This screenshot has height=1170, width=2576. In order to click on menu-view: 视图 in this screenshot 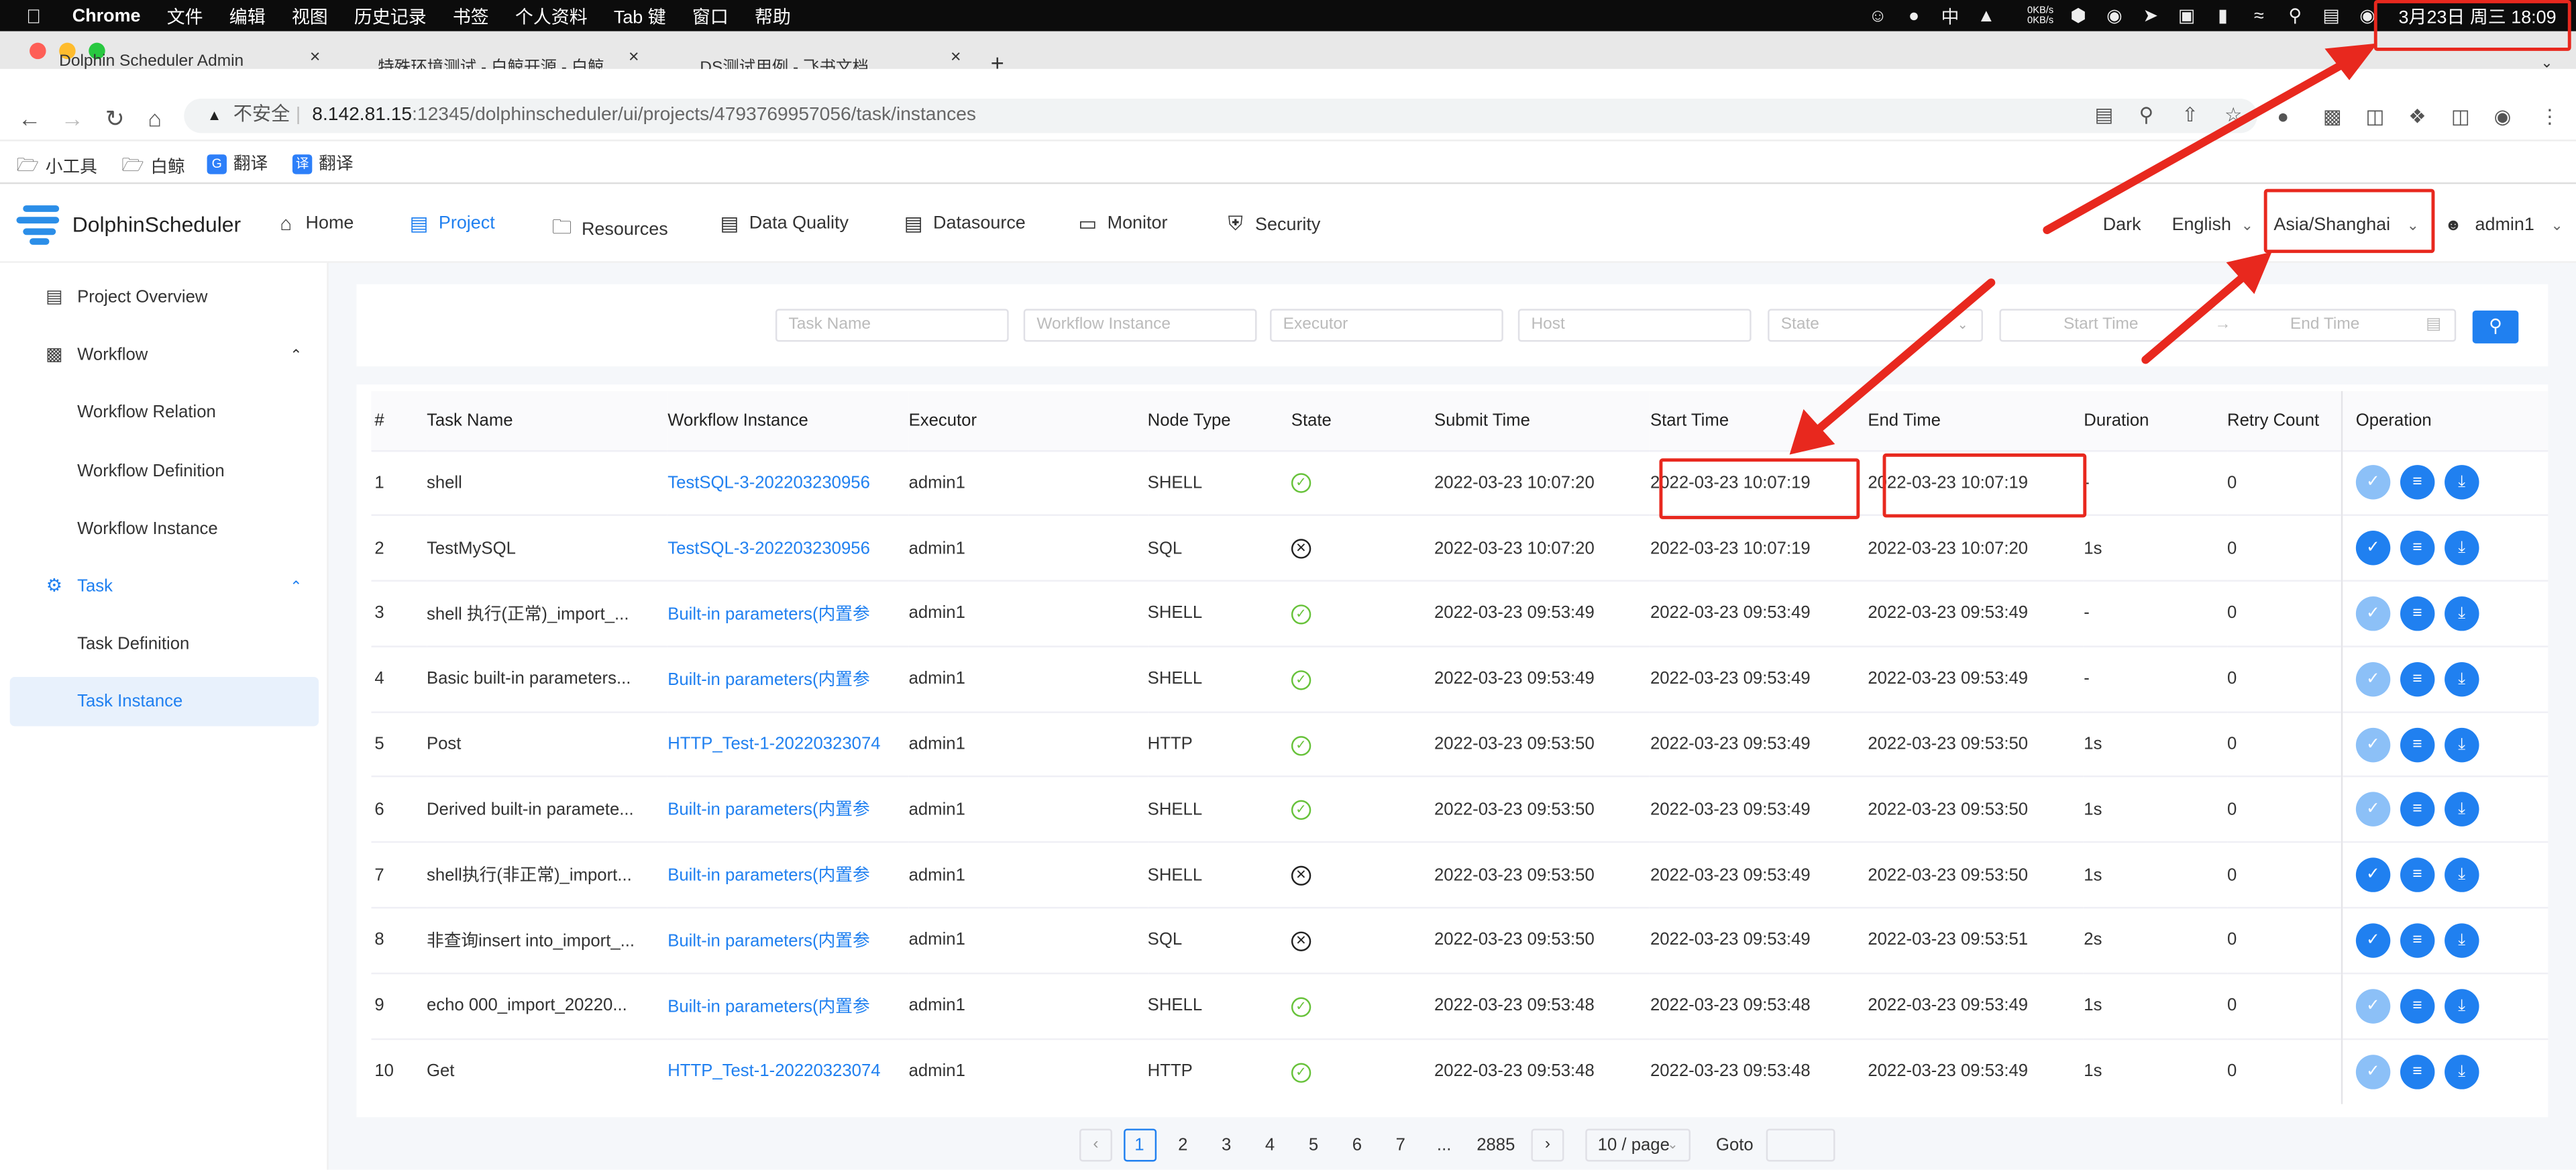, I will do `click(310, 16)`.